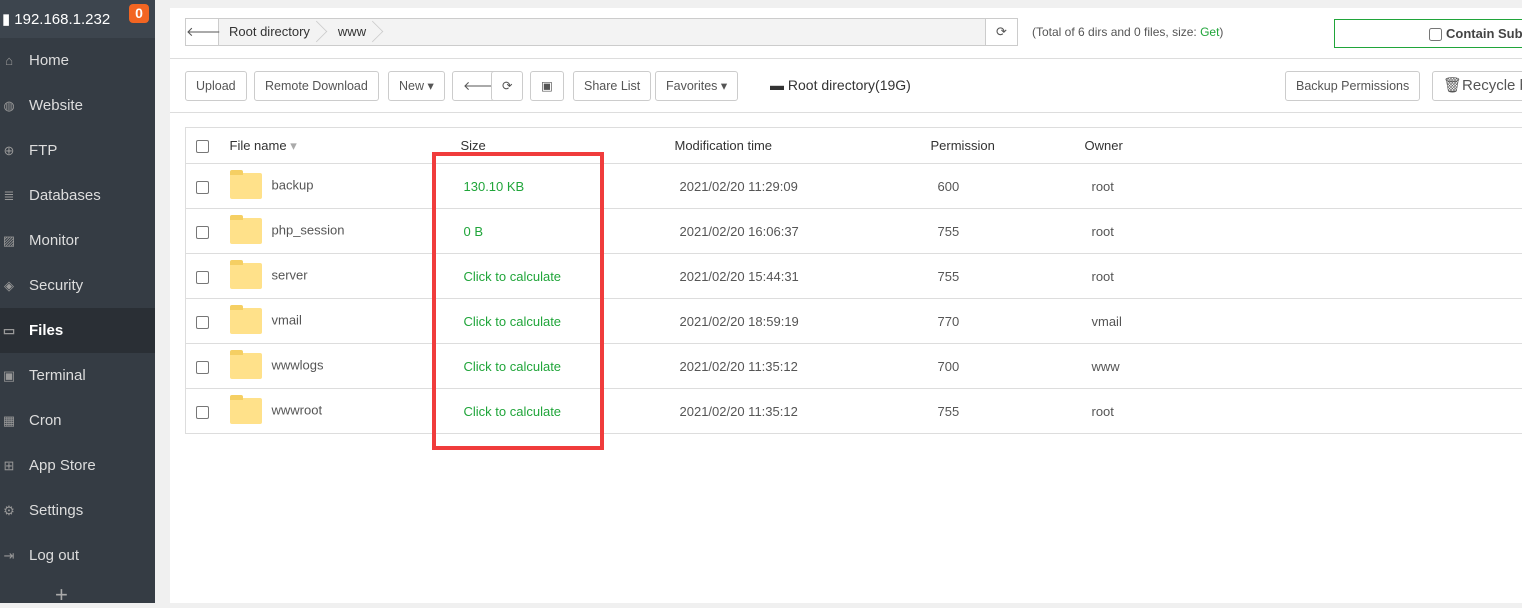 The height and width of the screenshot is (608, 1522). Describe the element at coordinates (1492, 85) in the screenshot. I see `recycle-label: Recycle b` at that location.